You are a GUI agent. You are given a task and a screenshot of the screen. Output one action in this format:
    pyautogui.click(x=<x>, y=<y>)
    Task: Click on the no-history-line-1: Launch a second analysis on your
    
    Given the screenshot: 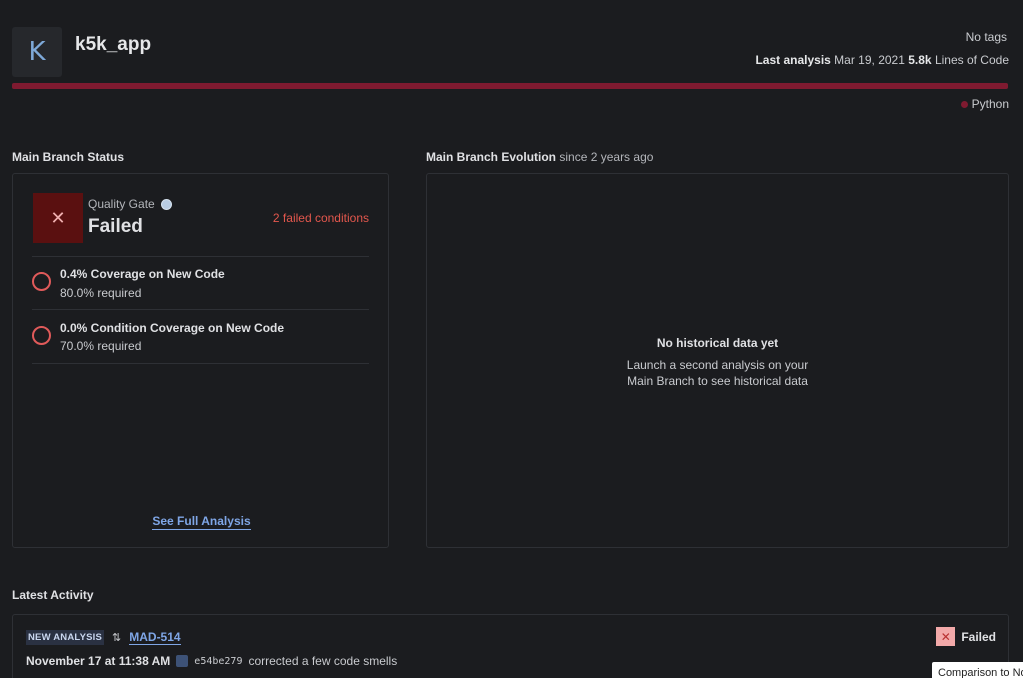 What is the action you would take?
    pyautogui.click(x=717, y=365)
    